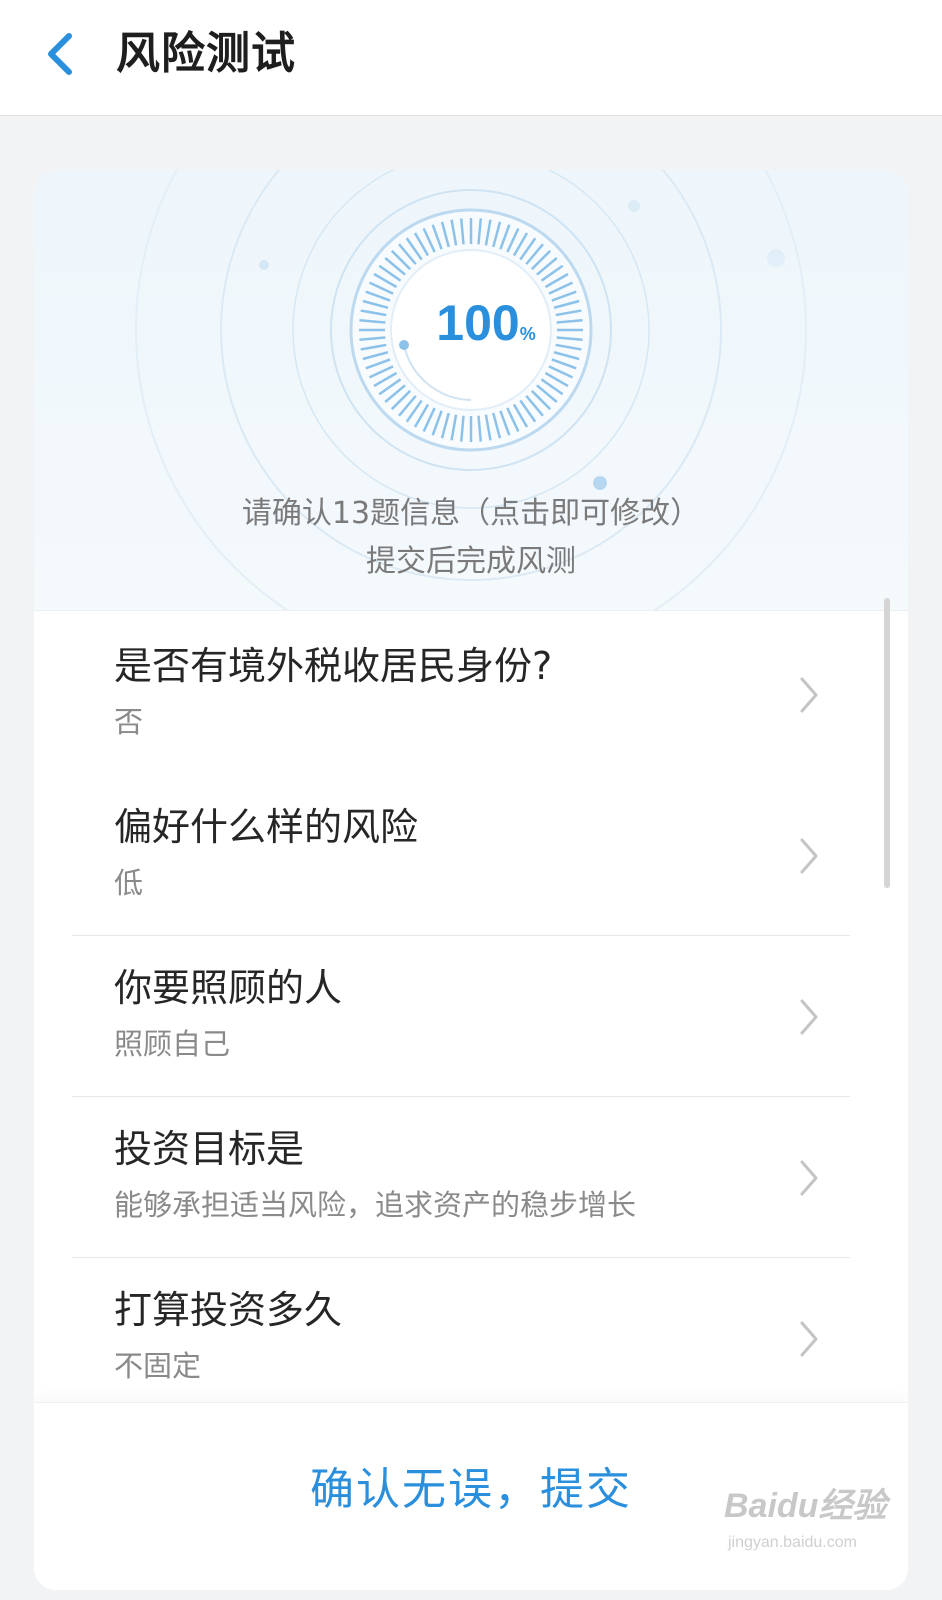 Image resolution: width=942 pixels, height=1600 pixels. I want to click on question-answer: 能够承担适当风险，追求资产的稳步增长, so click(375, 1205).